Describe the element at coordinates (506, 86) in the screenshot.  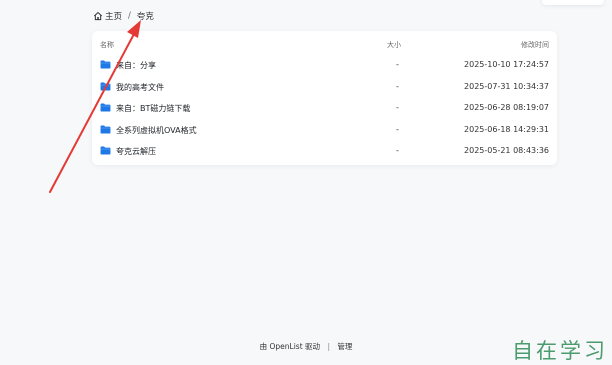
I see `file-modified: 2025-07-31 10:34:37` at that location.